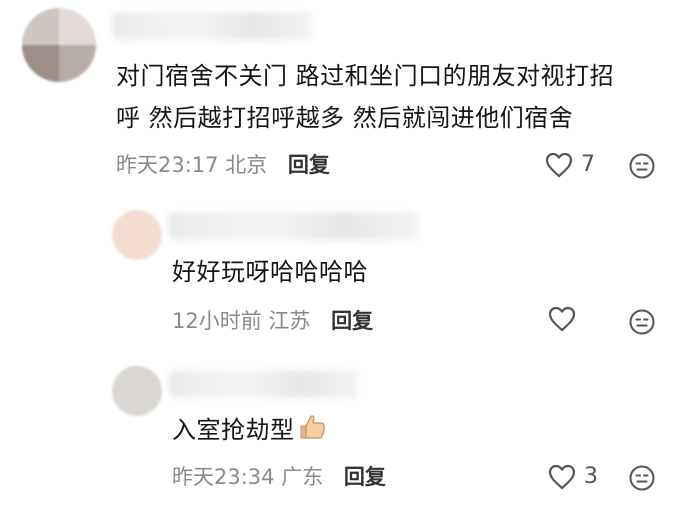 The width and height of the screenshot is (691, 505). Describe the element at coordinates (223, 477) in the screenshot. I see `comment-time: 昨天23:34` at that location.